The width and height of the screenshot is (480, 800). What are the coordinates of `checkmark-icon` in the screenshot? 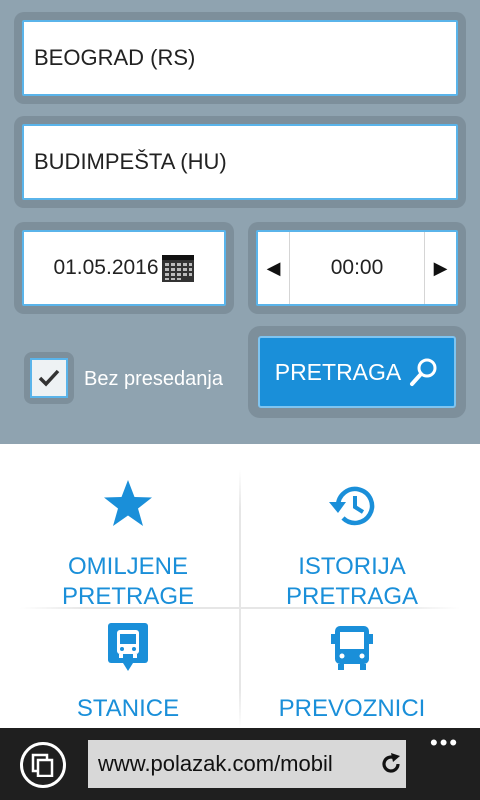 It's located at (49, 378).